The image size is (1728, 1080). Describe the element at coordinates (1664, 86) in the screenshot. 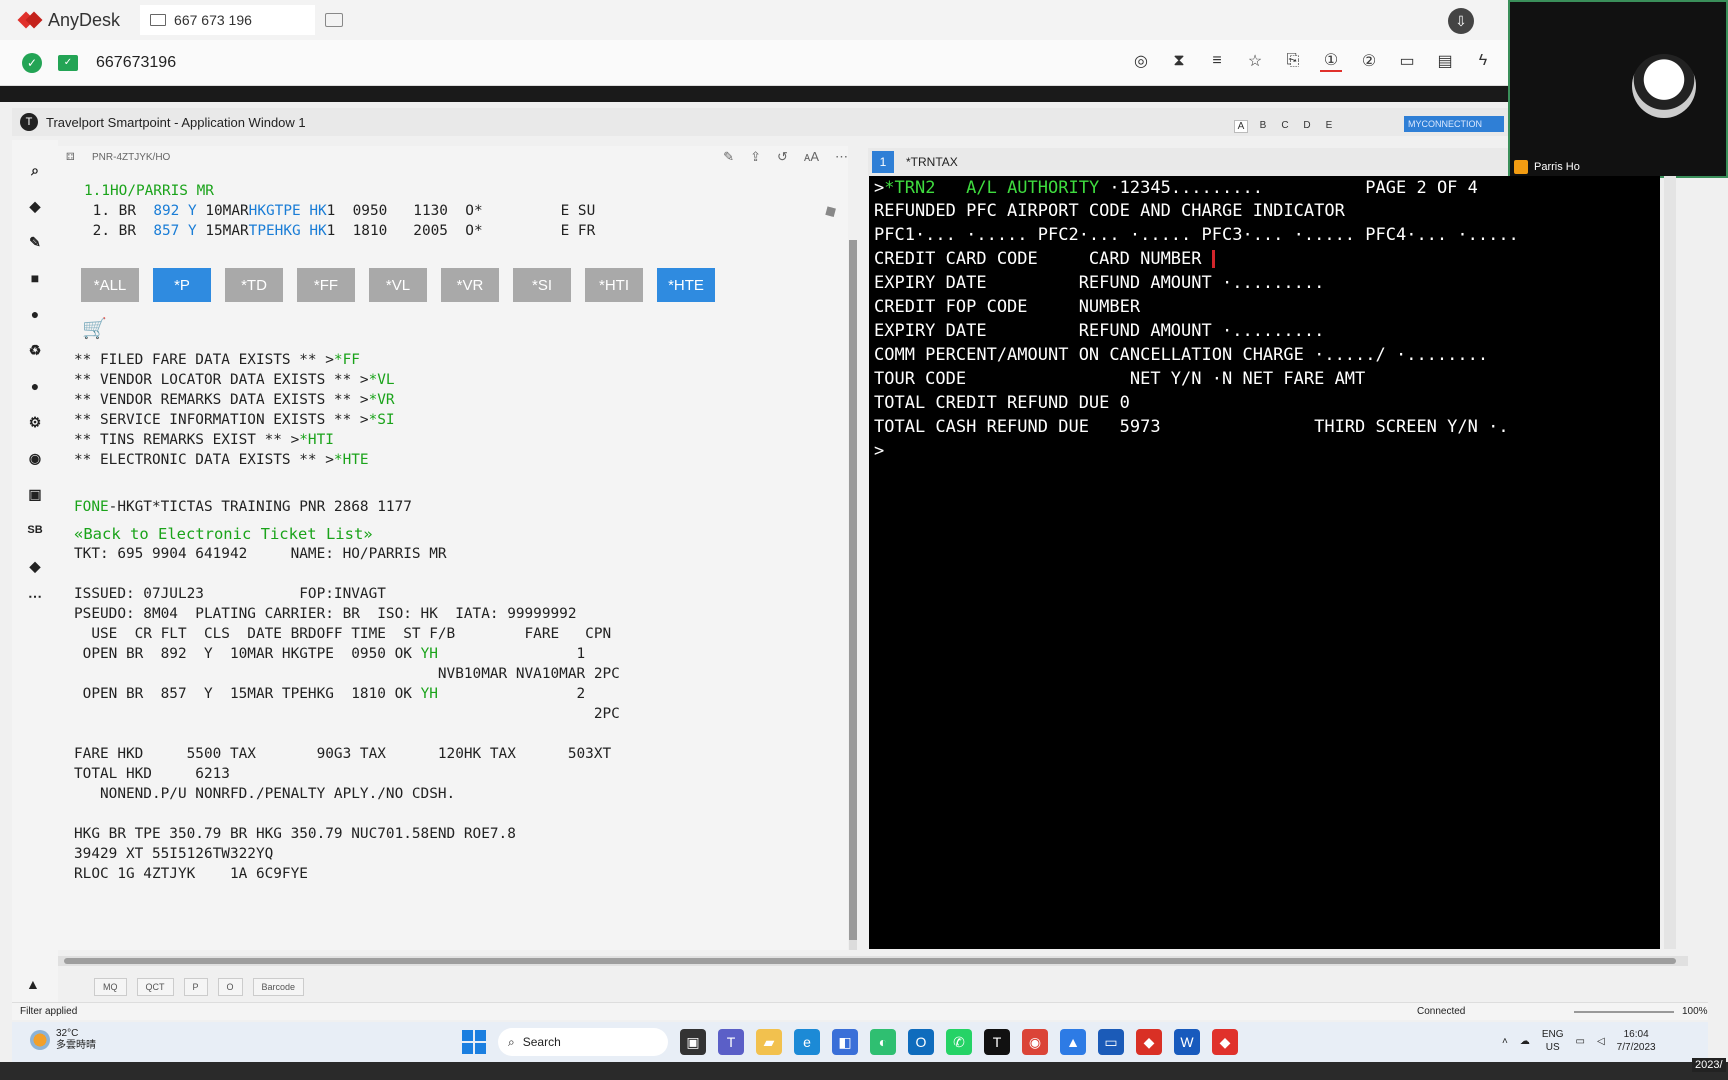

I see `participant-avatar` at that location.